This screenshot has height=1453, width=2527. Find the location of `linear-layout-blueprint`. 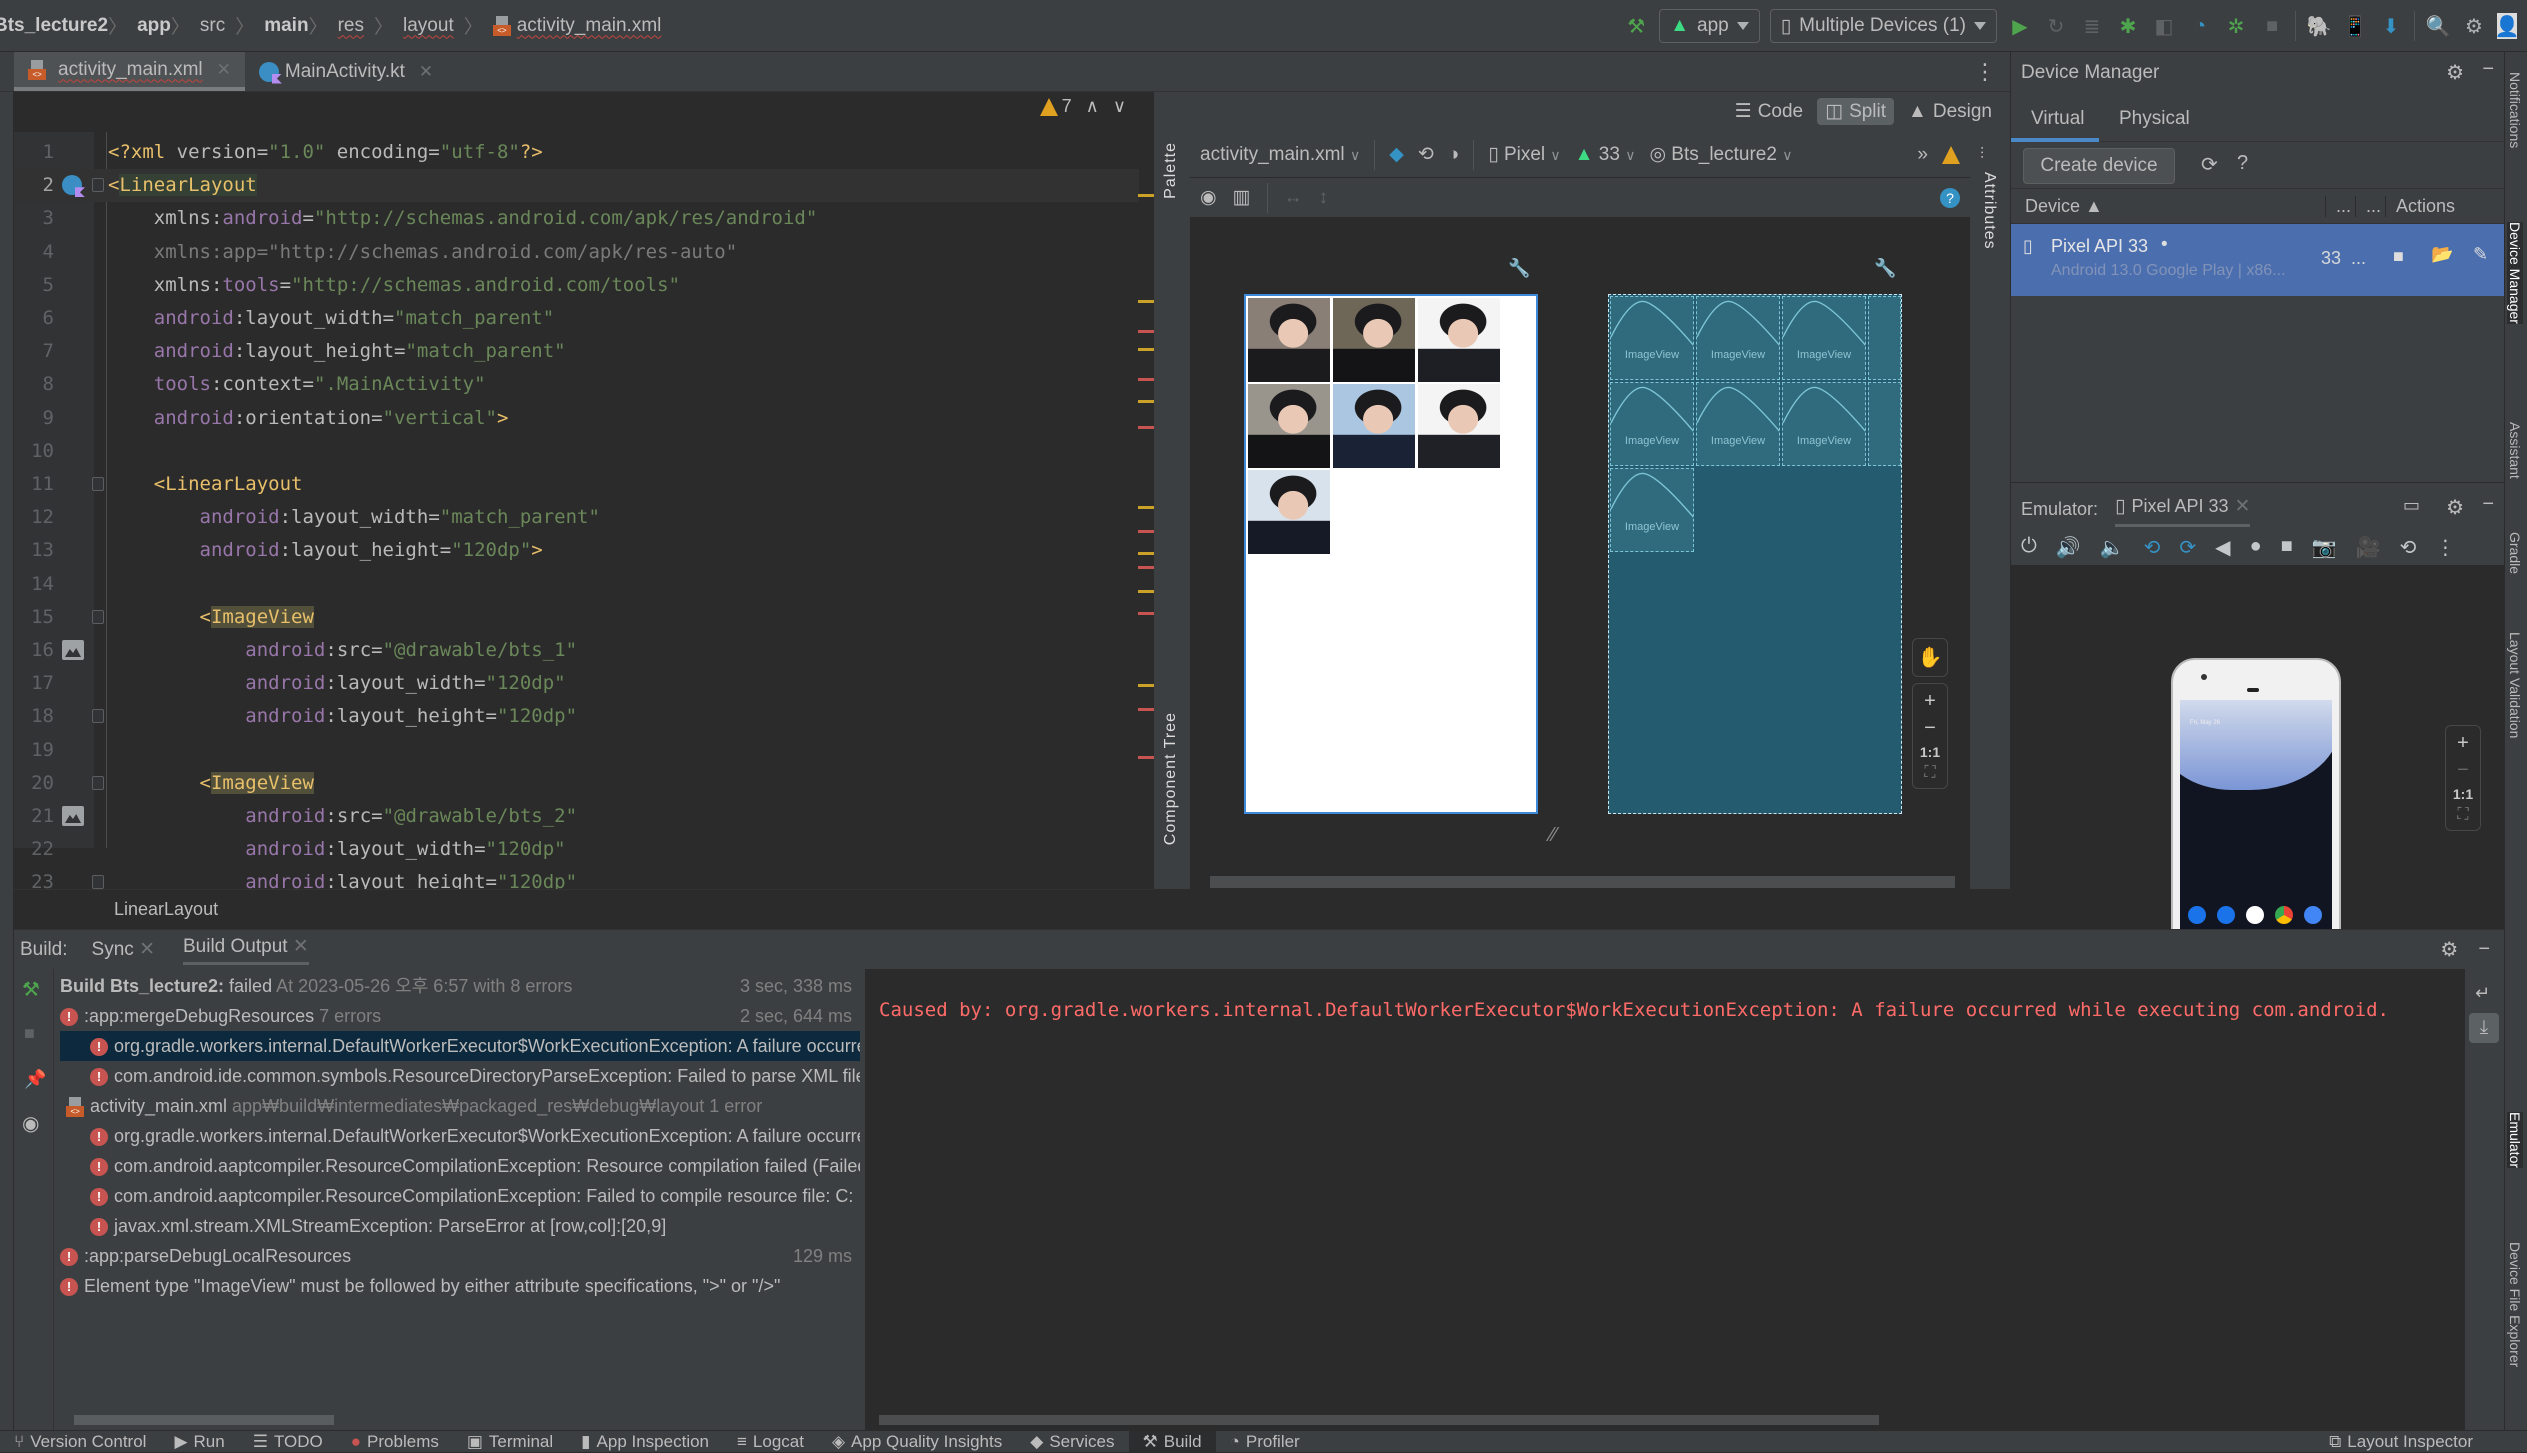

linear-layout-blueprint is located at coordinates (1884, 424).